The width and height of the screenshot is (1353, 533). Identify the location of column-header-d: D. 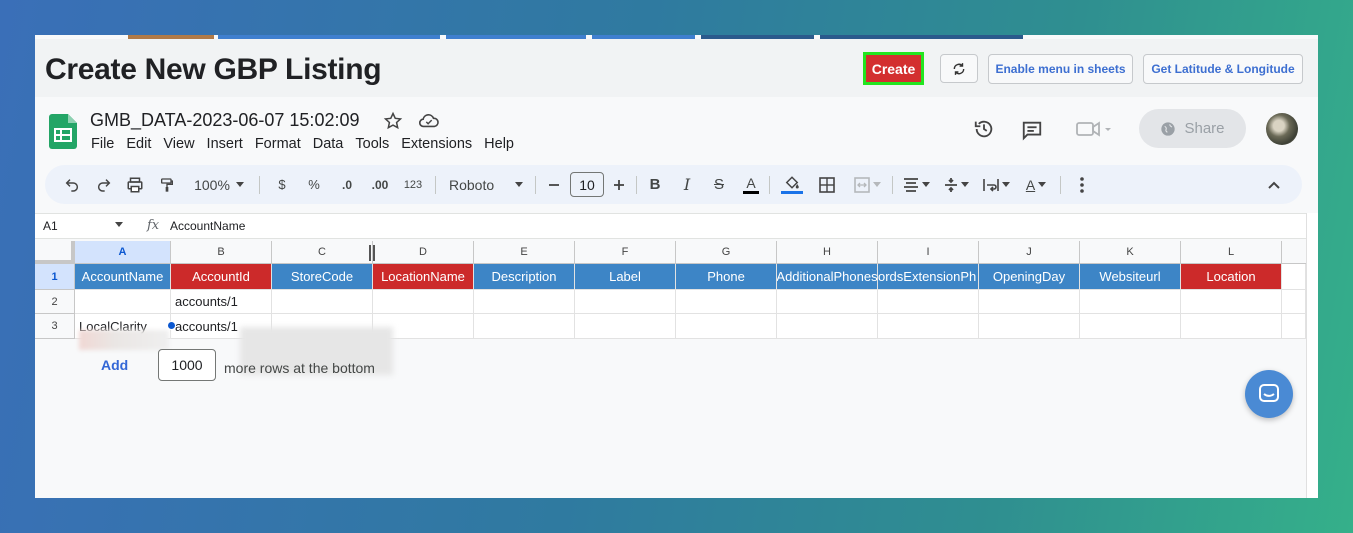
(423, 252).